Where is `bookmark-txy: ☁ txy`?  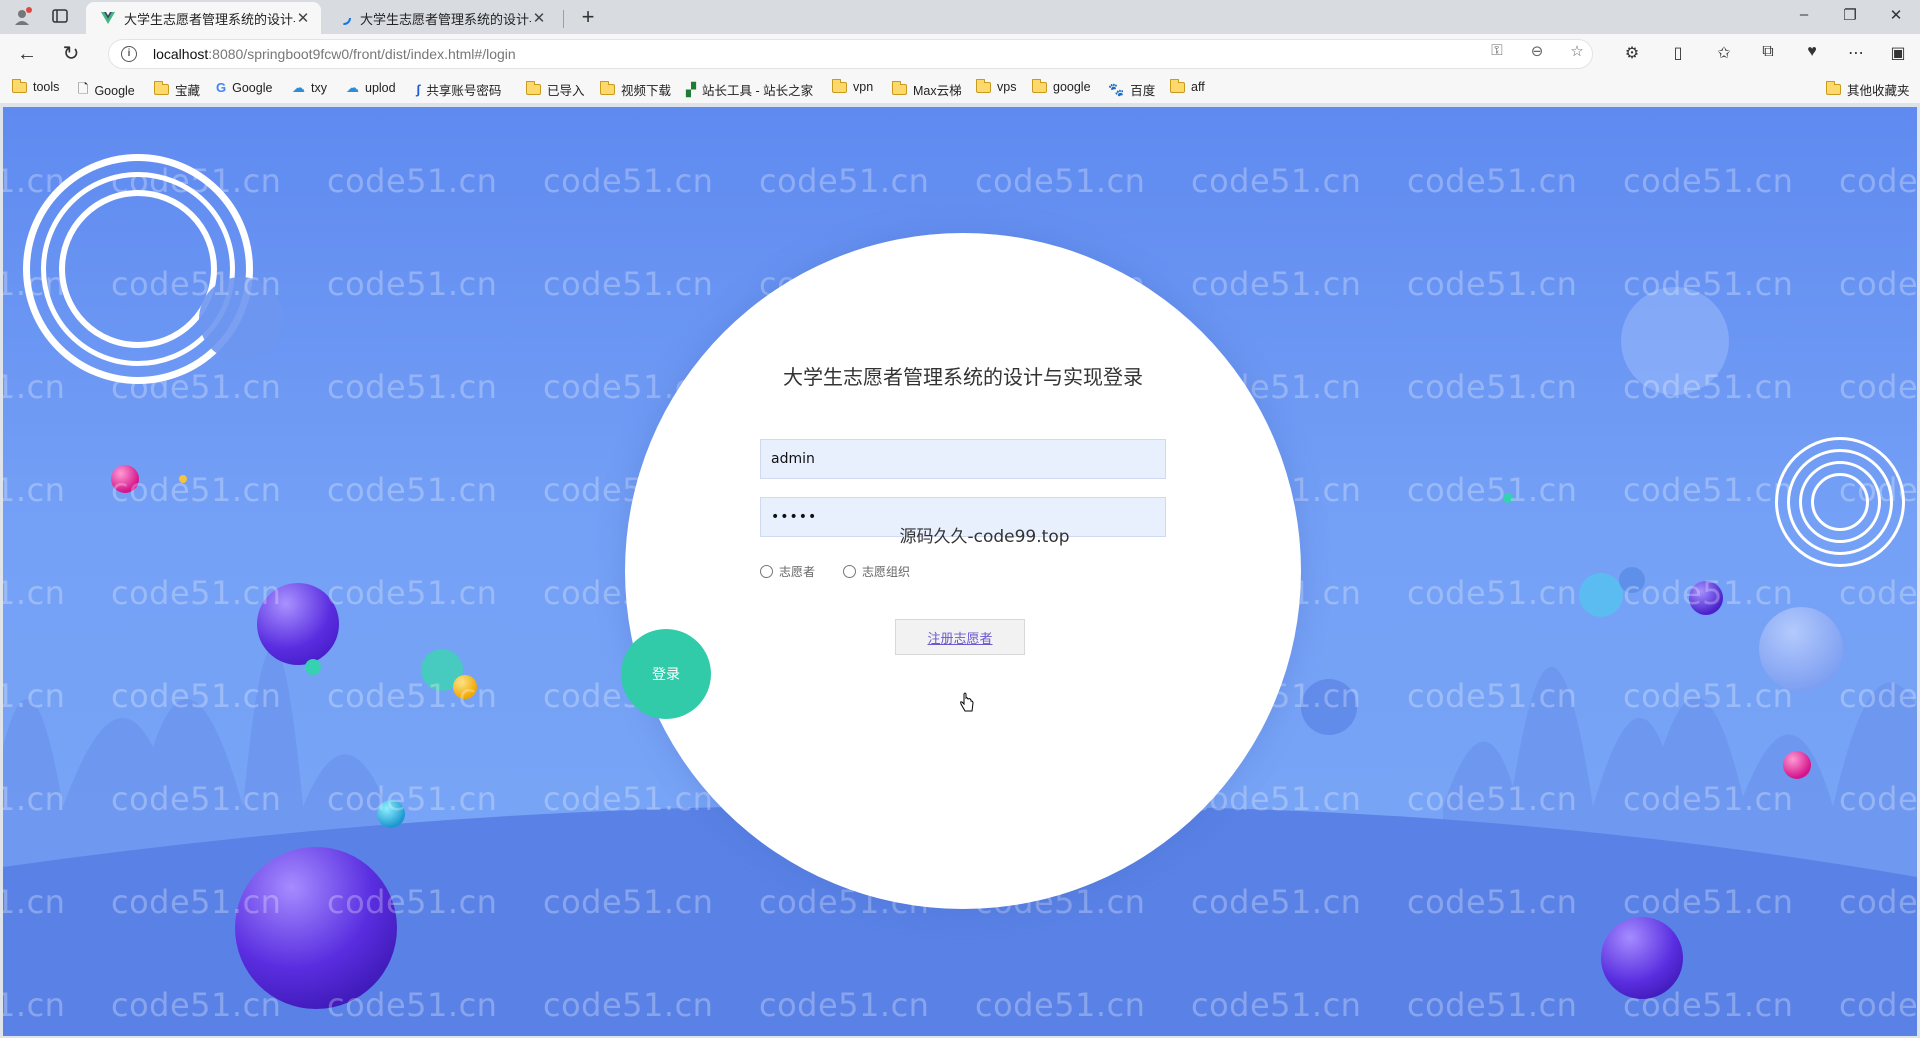
bookmark-txy: ☁ txy is located at coordinates (309, 88).